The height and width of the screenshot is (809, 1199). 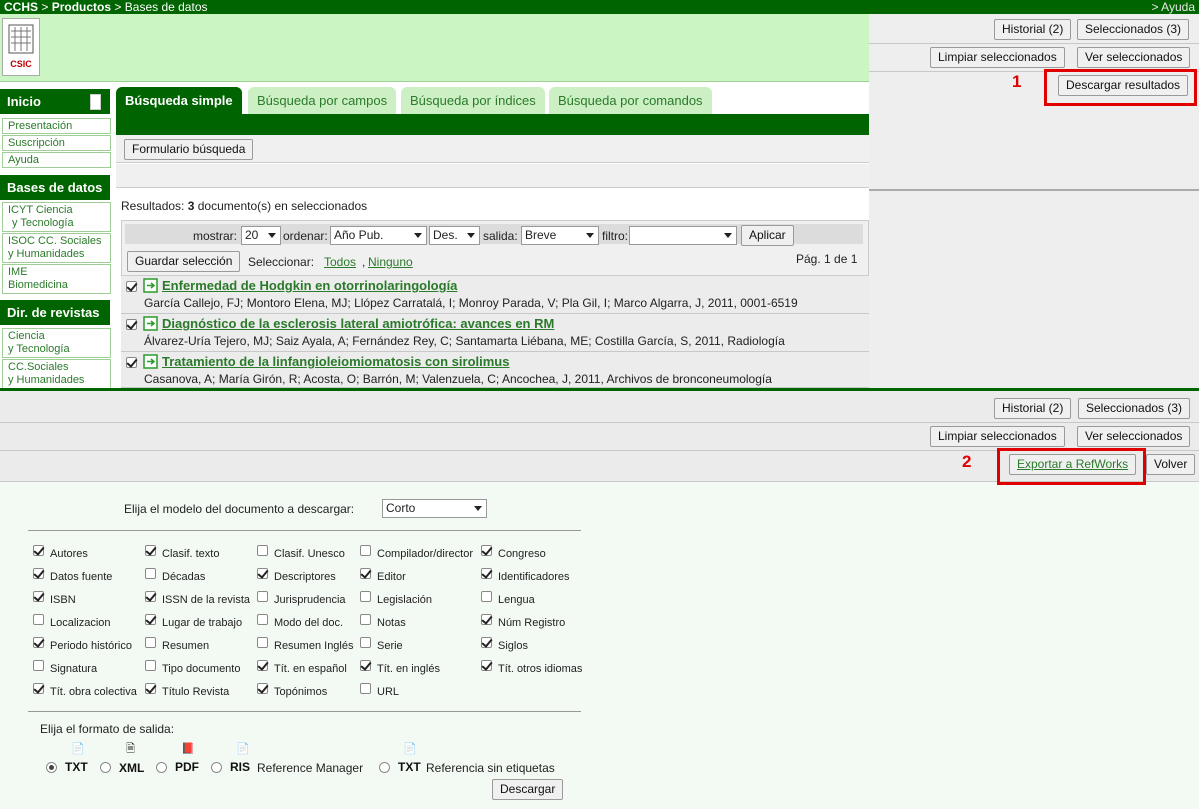 What do you see at coordinates (405, 600) in the screenshot?
I see `field-label: Legislación` at bounding box center [405, 600].